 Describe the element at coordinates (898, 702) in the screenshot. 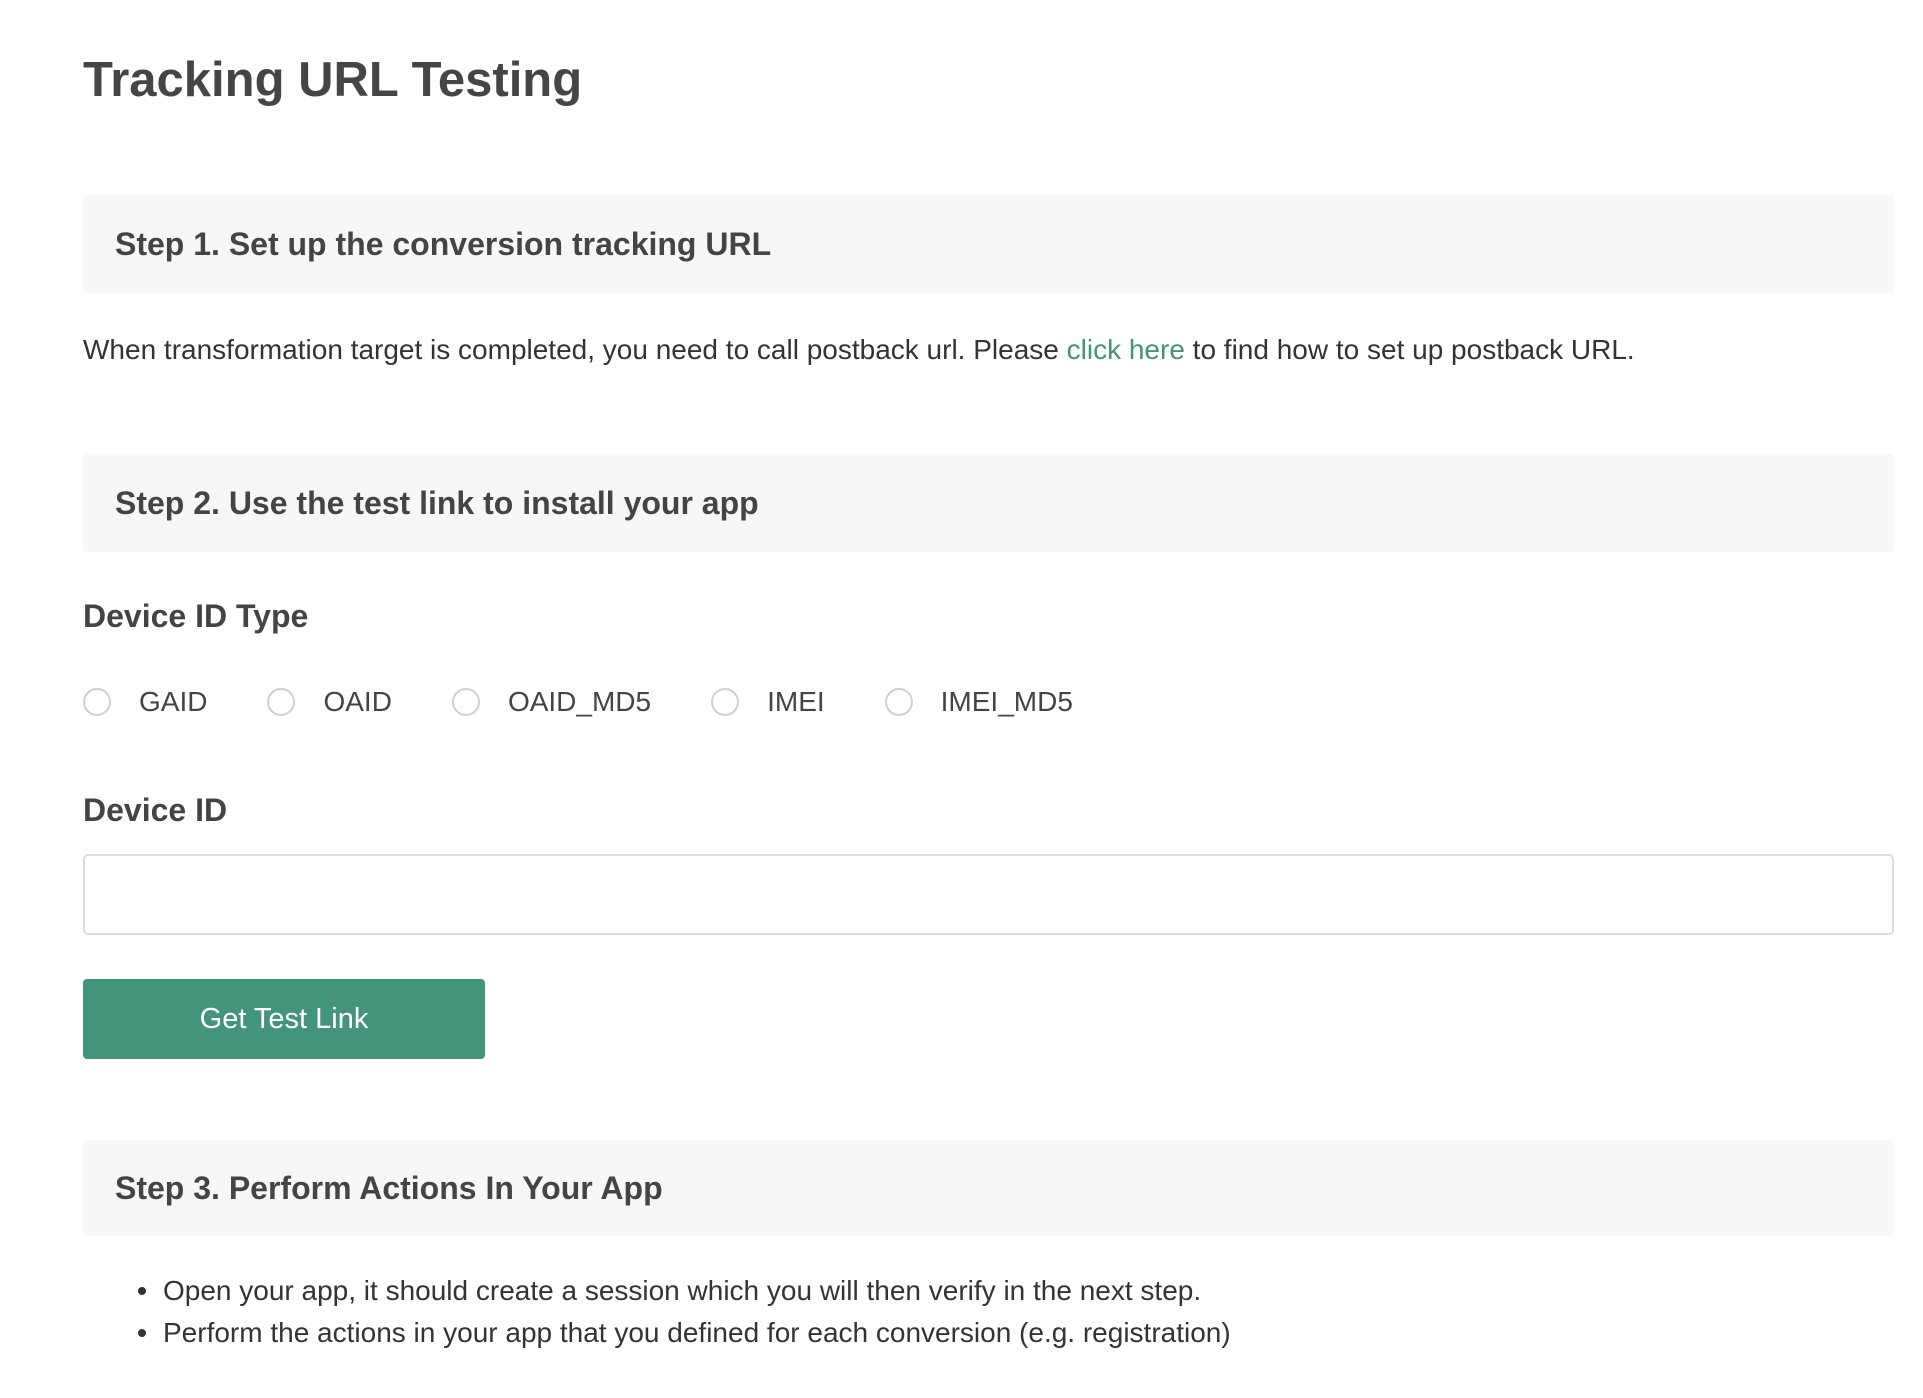

I see `radio-button-imei-md5` at that location.